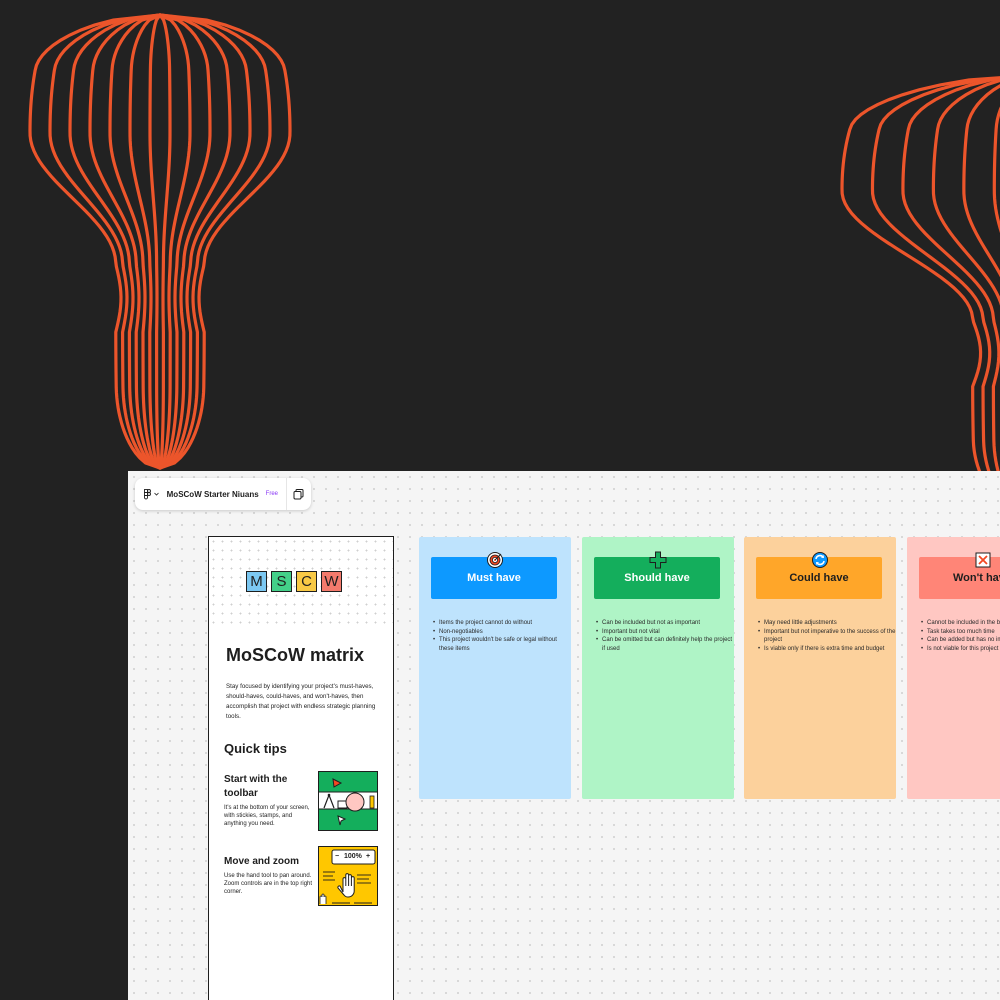  I want to click on plan-badge: Free, so click(271, 494).